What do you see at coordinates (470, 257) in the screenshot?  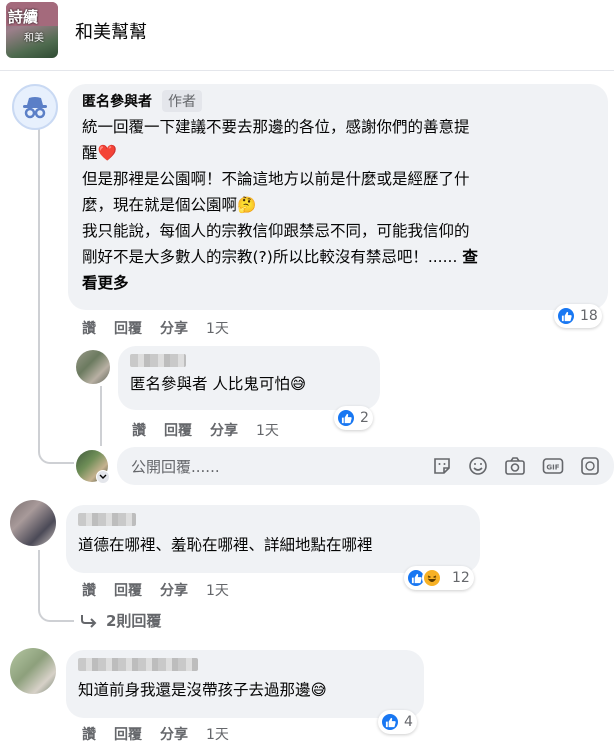 I see `see-more-link: 查` at bounding box center [470, 257].